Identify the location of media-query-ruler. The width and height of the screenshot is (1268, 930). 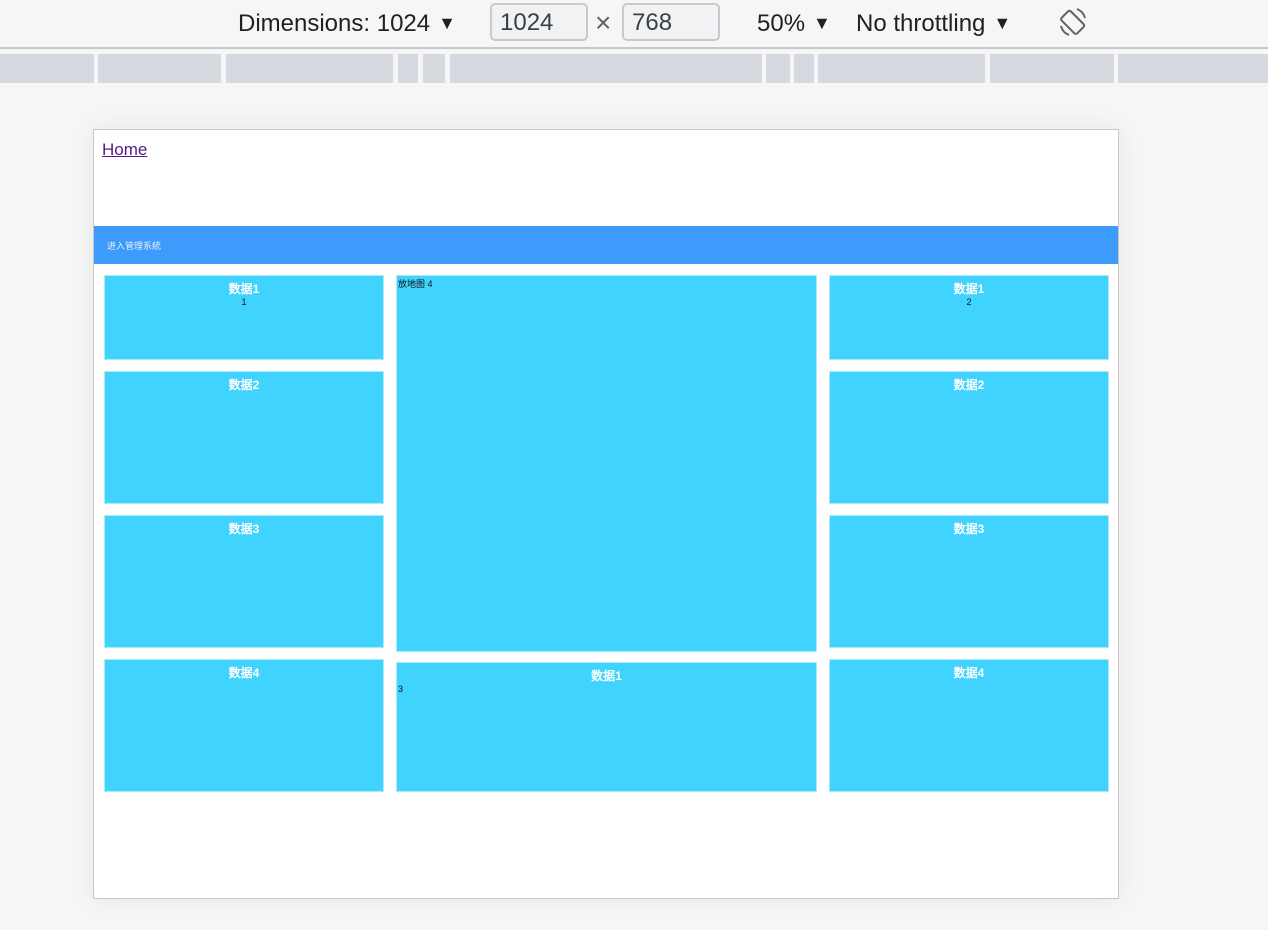
(634, 69).